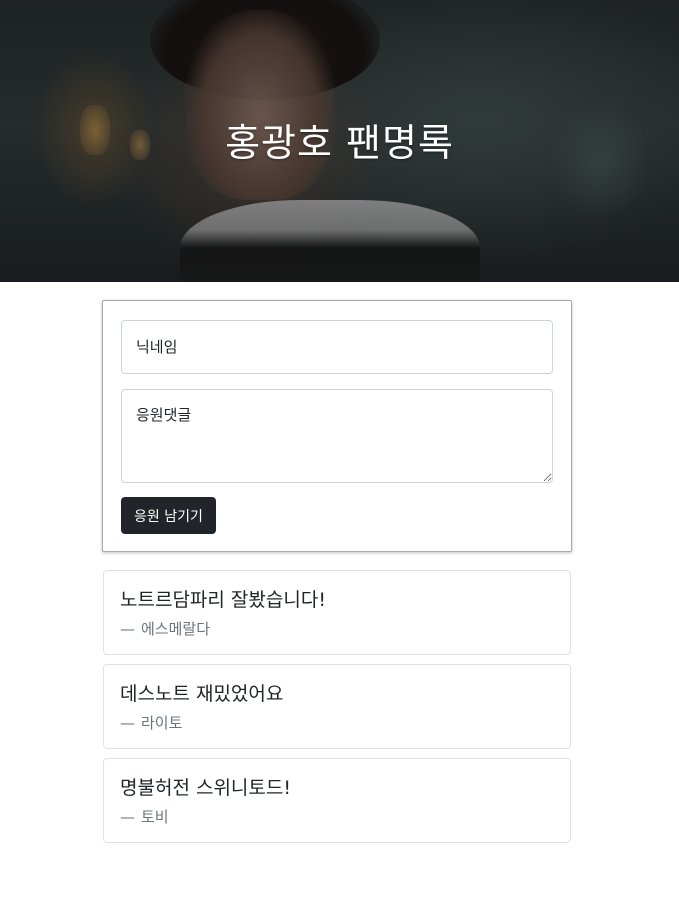 This screenshot has width=679, height=900. I want to click on comment-author: — 에스메랄다, so click(337, 628).